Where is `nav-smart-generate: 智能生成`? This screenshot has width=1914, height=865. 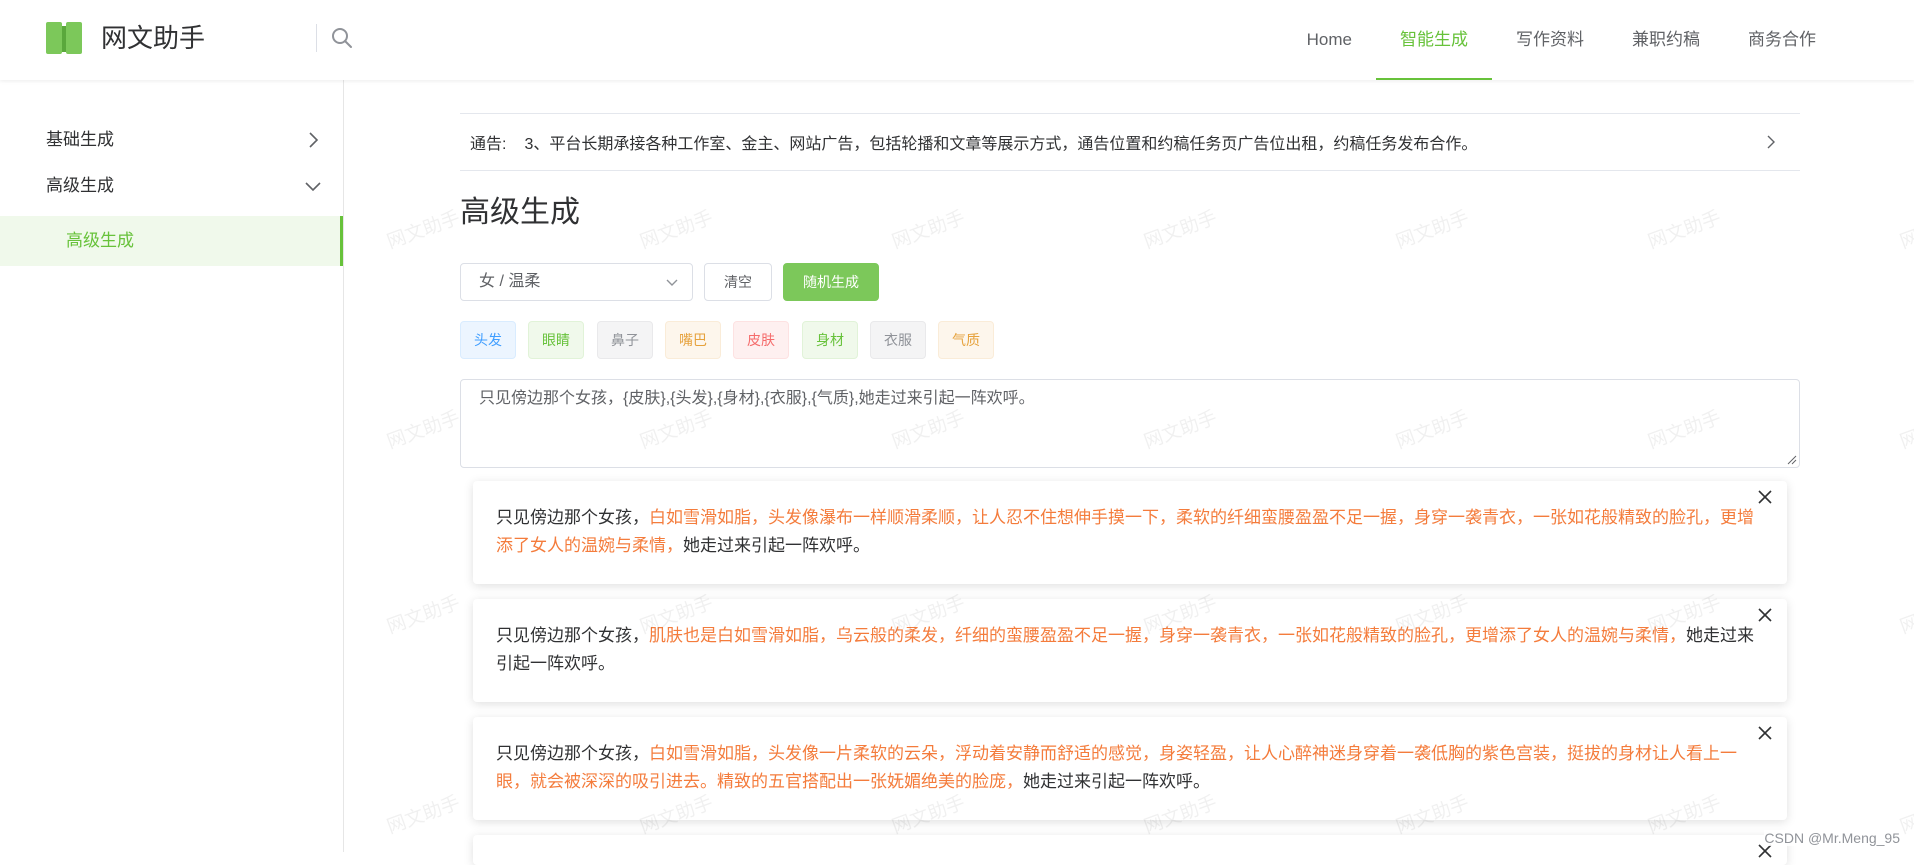 nav-smart-generate: 智能生成 is located at coordinates (1434, 40).